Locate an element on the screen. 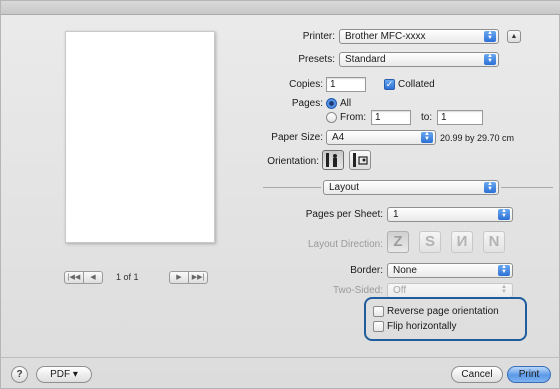 This screenshot has width=560, height=389. cancel-button: Cancel is located at coordinates (477, 374).